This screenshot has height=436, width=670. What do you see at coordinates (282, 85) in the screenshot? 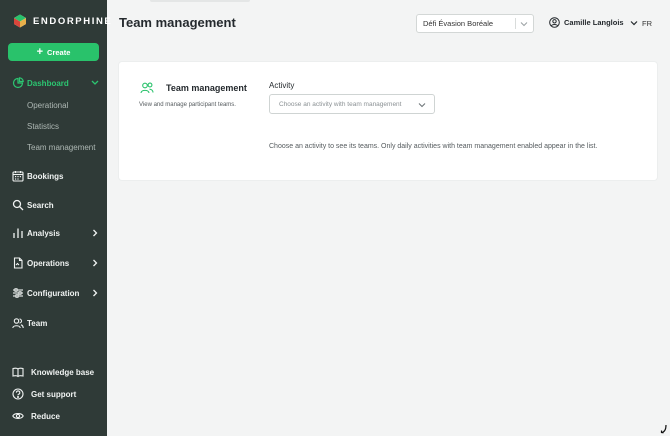
I see `activity-label: Activity` at bounding box center [282, 85].